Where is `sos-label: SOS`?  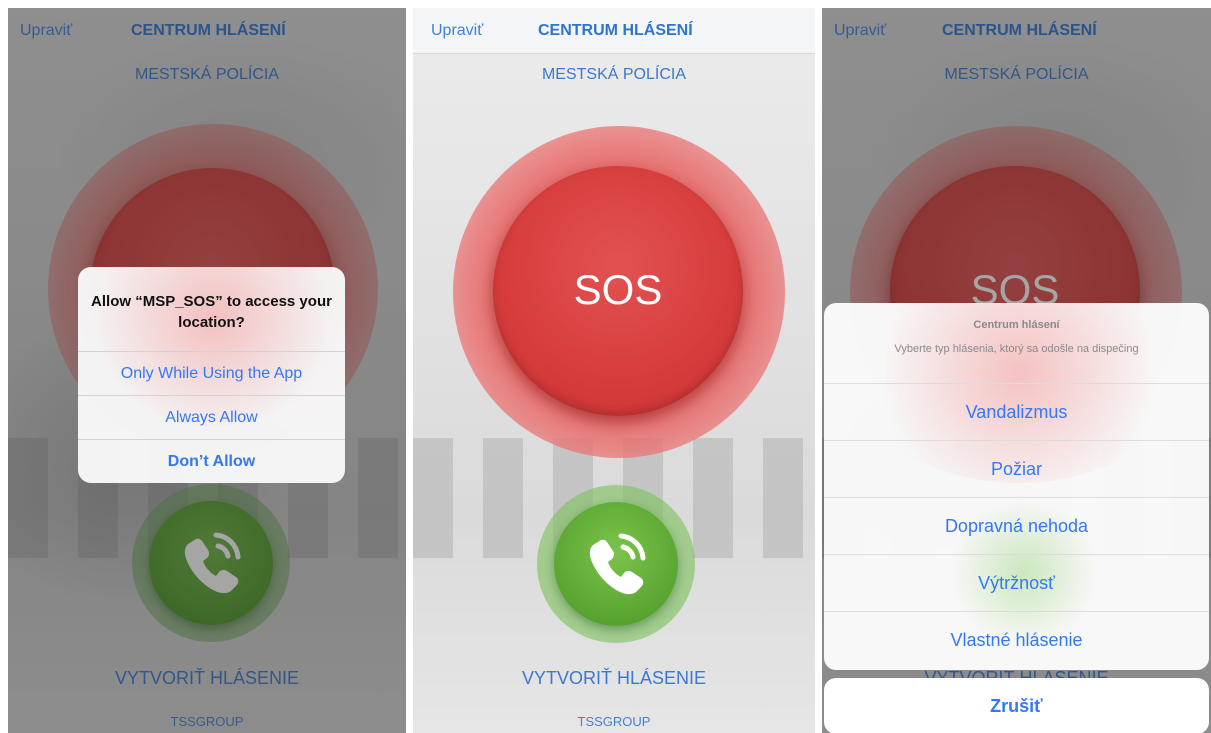
sos-label: SOS is located at coordinates (618, 289).